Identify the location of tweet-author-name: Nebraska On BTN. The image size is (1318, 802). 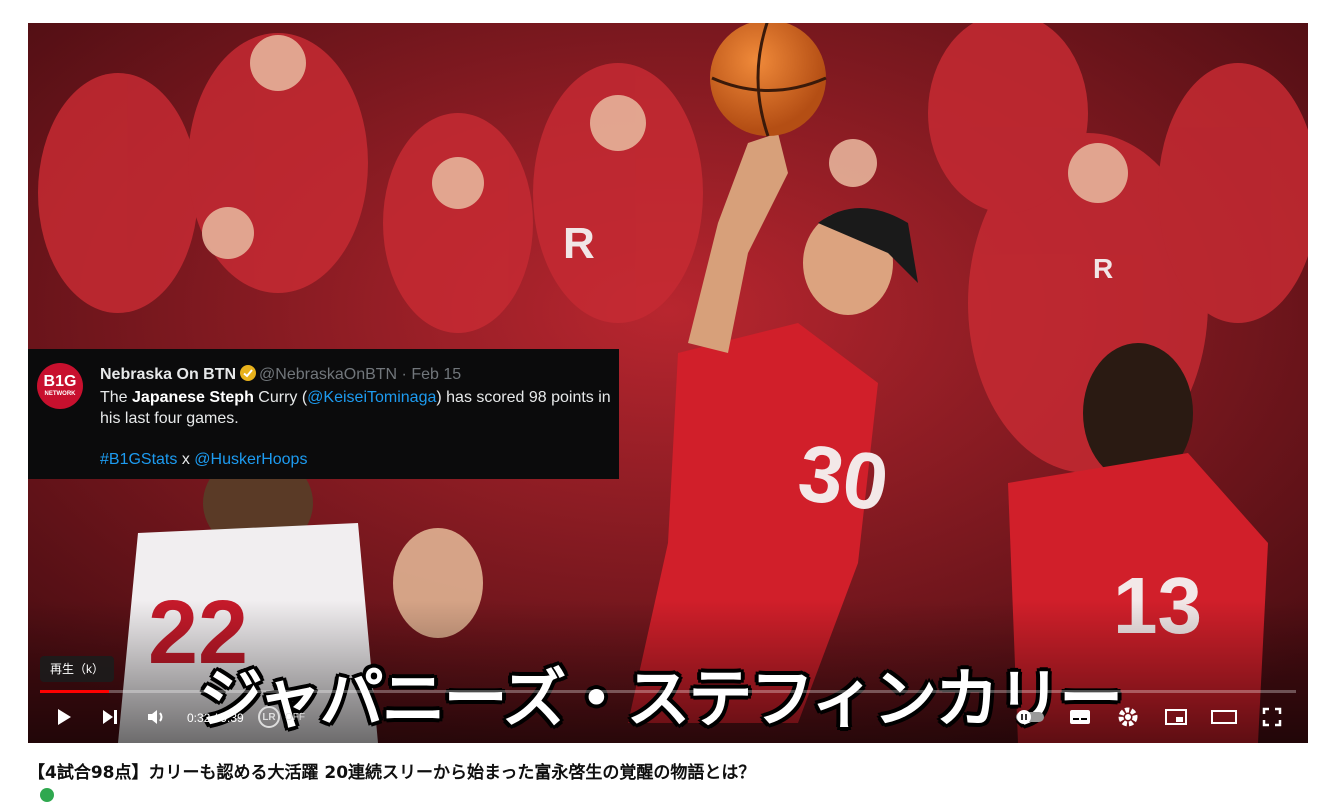
(168, 374).